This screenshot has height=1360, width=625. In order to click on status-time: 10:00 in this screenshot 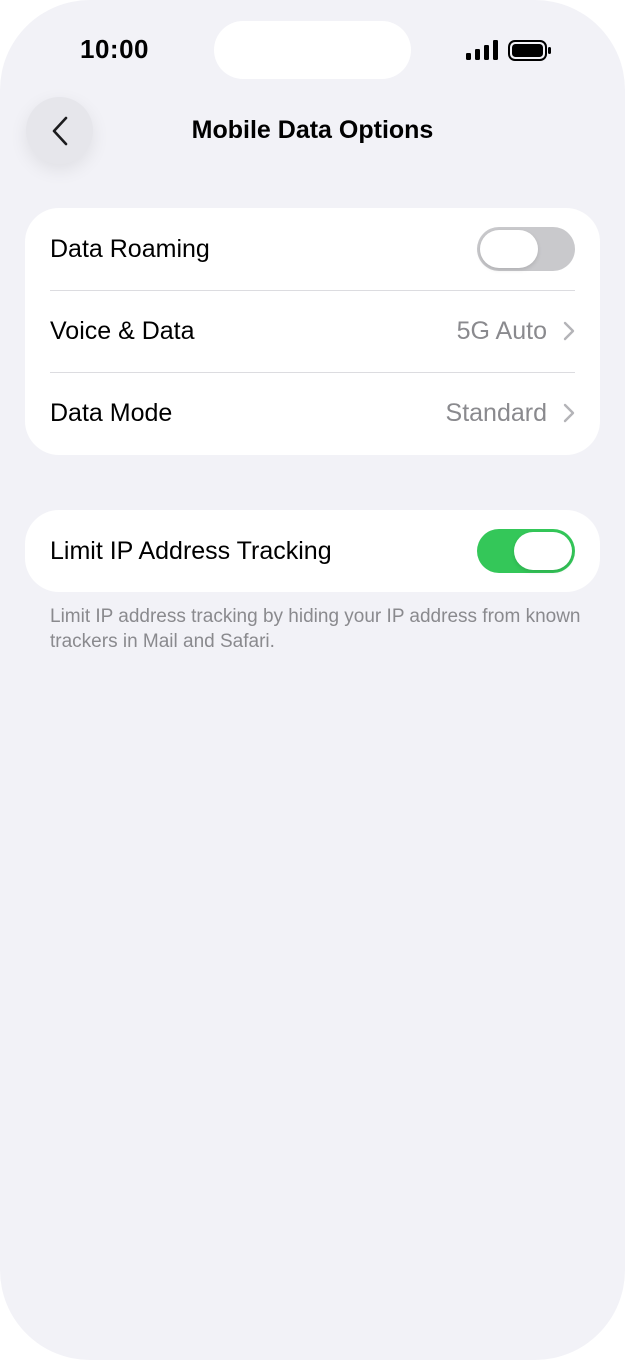, I will do `click(114, 49)`.